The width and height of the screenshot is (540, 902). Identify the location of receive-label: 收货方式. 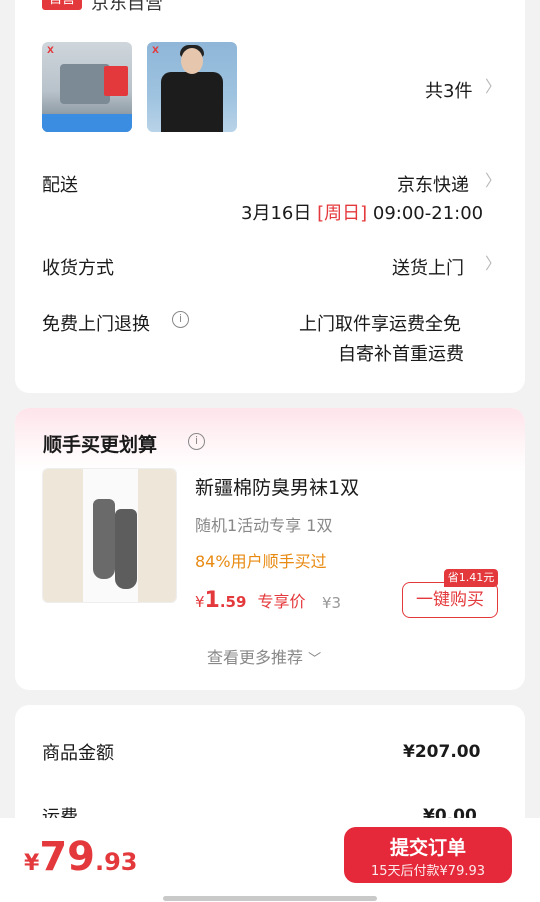
(78, 268).